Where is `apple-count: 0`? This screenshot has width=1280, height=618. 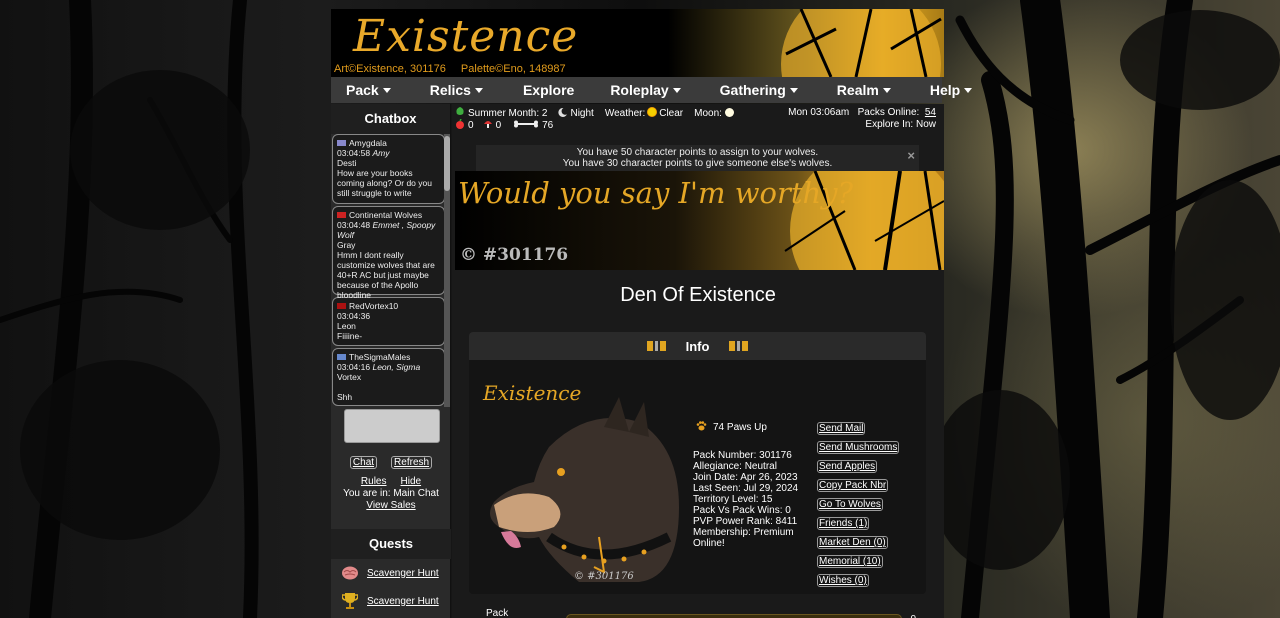
apple-count: 0 is located at coordinates (471, 125).